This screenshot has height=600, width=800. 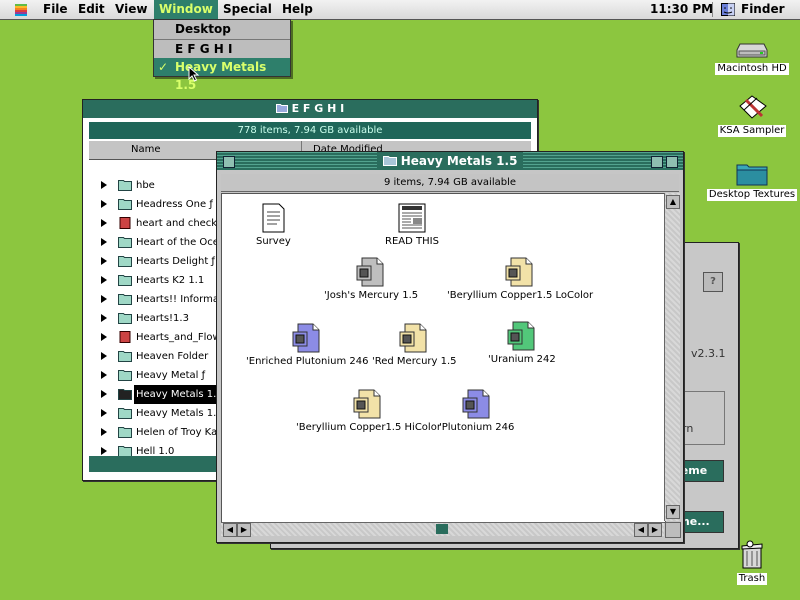 I want to click on heavy-metals-title: Heavy Metals 1.5, so click(x=450, y=161).